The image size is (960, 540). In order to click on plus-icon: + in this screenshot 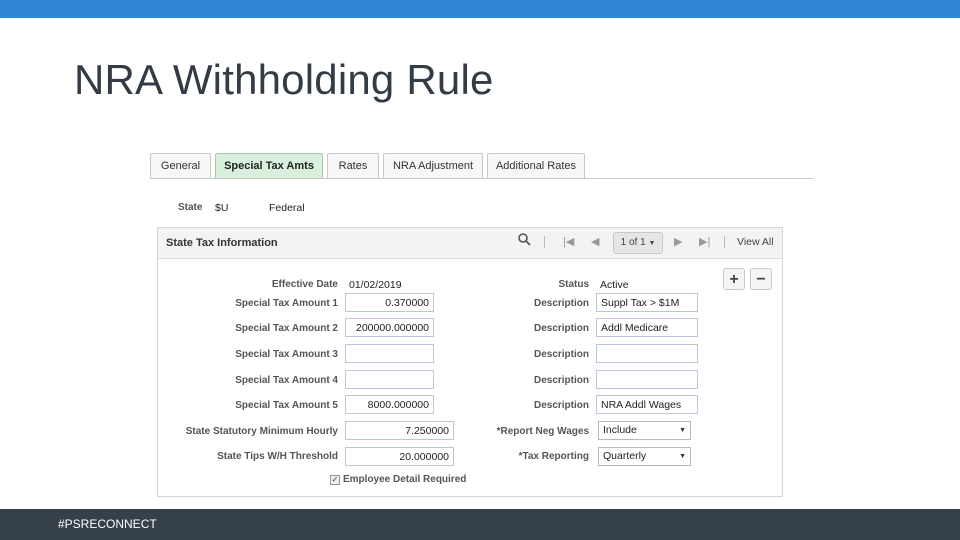, I will do `click(734, 279)`.